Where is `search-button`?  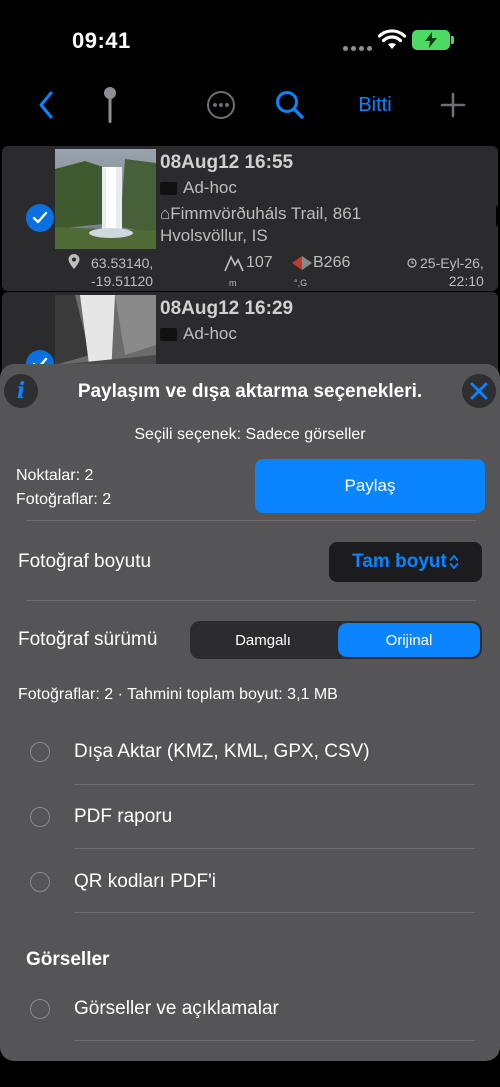 search-button is located at coordinates (290, 105).